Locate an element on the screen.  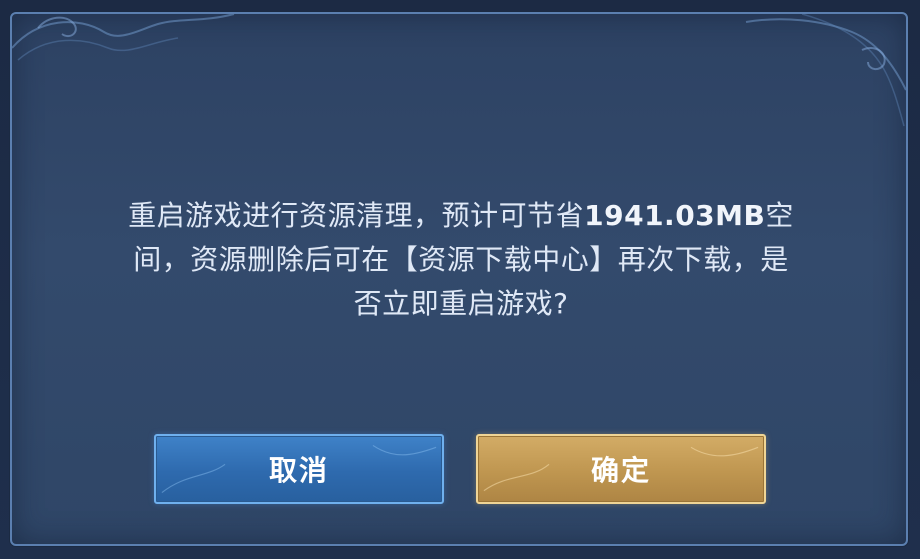
space-amount: 1941.03MB is located at coordinates (675, 215).